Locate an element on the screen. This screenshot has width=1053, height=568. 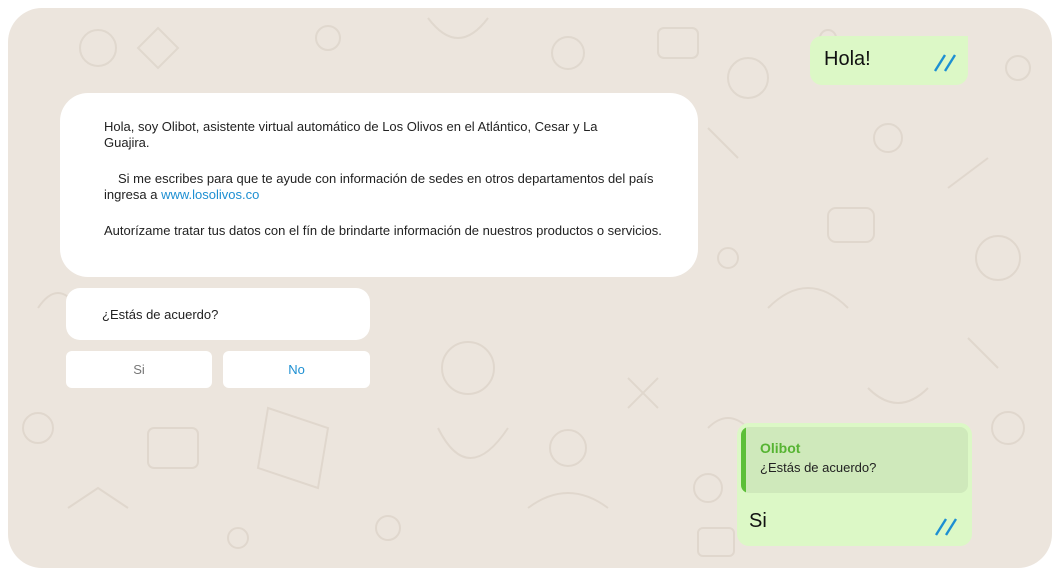
quick-reply-si-button: Si is located at coordinates (139, 369).